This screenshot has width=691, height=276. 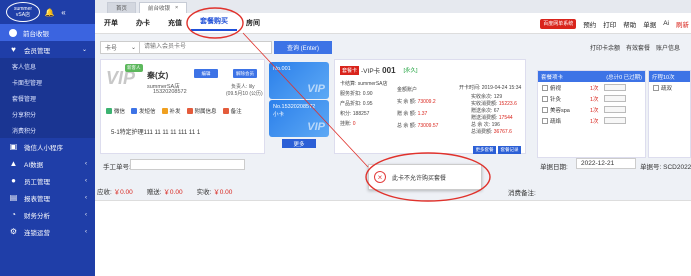 I want to click on cashier-icon, so click(x=13, y=32).